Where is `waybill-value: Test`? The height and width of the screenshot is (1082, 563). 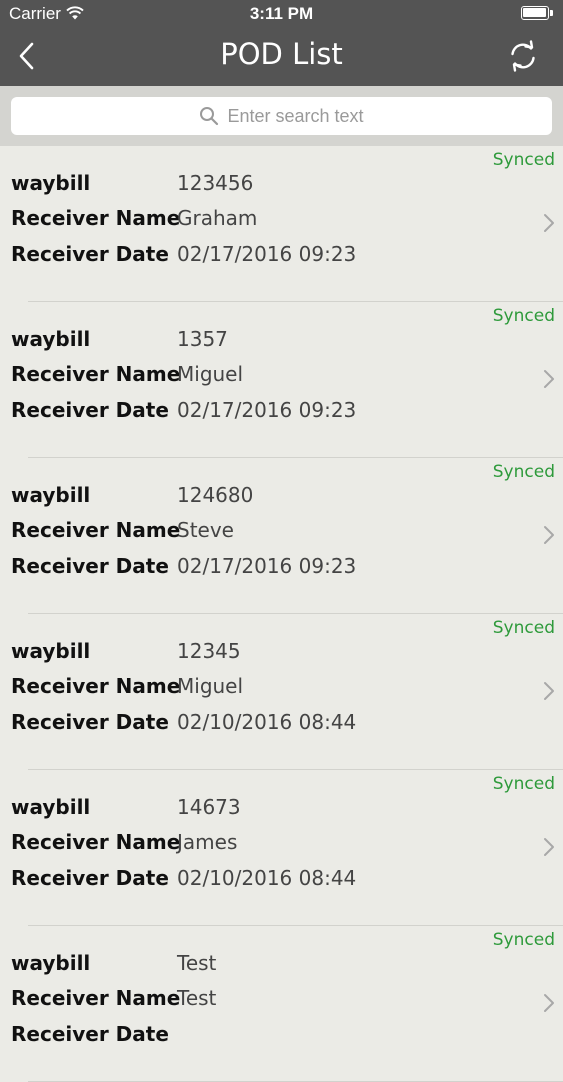
waybill-value: Test is located at coordinates (197, 963).